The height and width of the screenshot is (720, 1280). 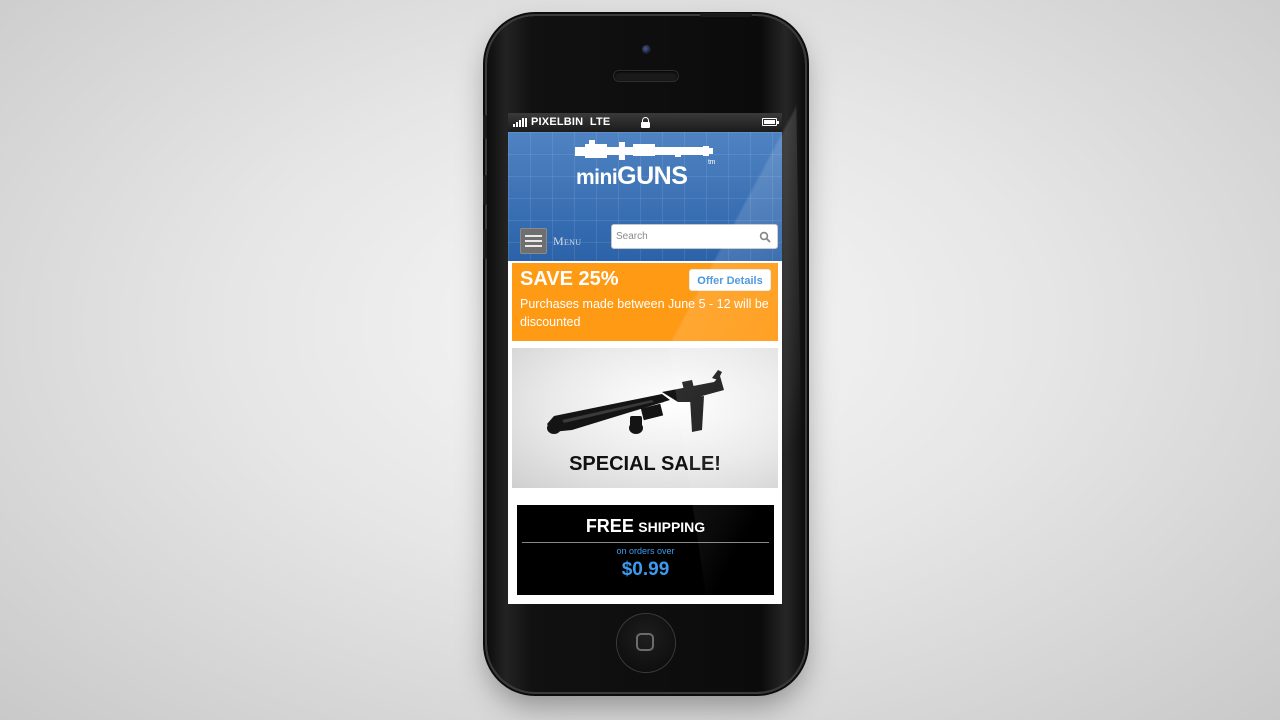 What do you see at coordinates (567, 241) in the screenshot?
I see `menu-label: Menu` at bounding box center [567, 241].